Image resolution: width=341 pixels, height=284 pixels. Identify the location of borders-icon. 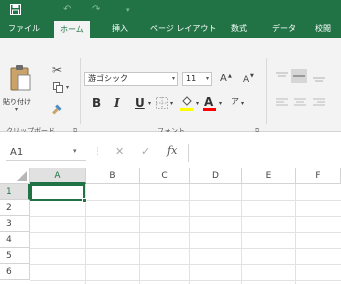
(162, 103).